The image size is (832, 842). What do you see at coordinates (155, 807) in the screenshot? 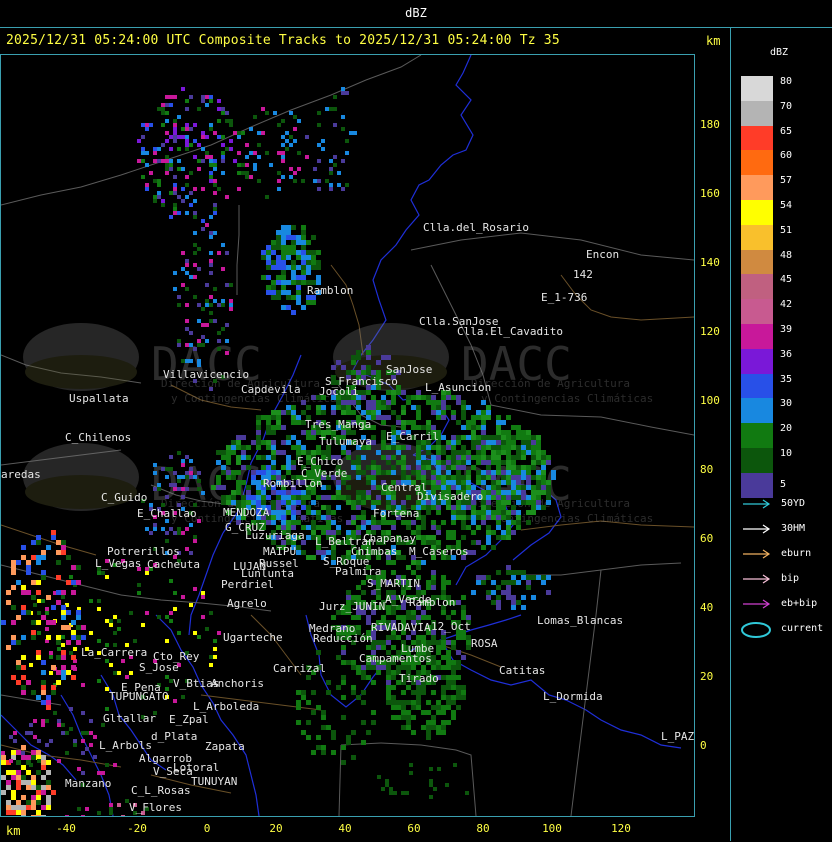
I see `place-label: V_Flores` at bounding box center [155, 807].